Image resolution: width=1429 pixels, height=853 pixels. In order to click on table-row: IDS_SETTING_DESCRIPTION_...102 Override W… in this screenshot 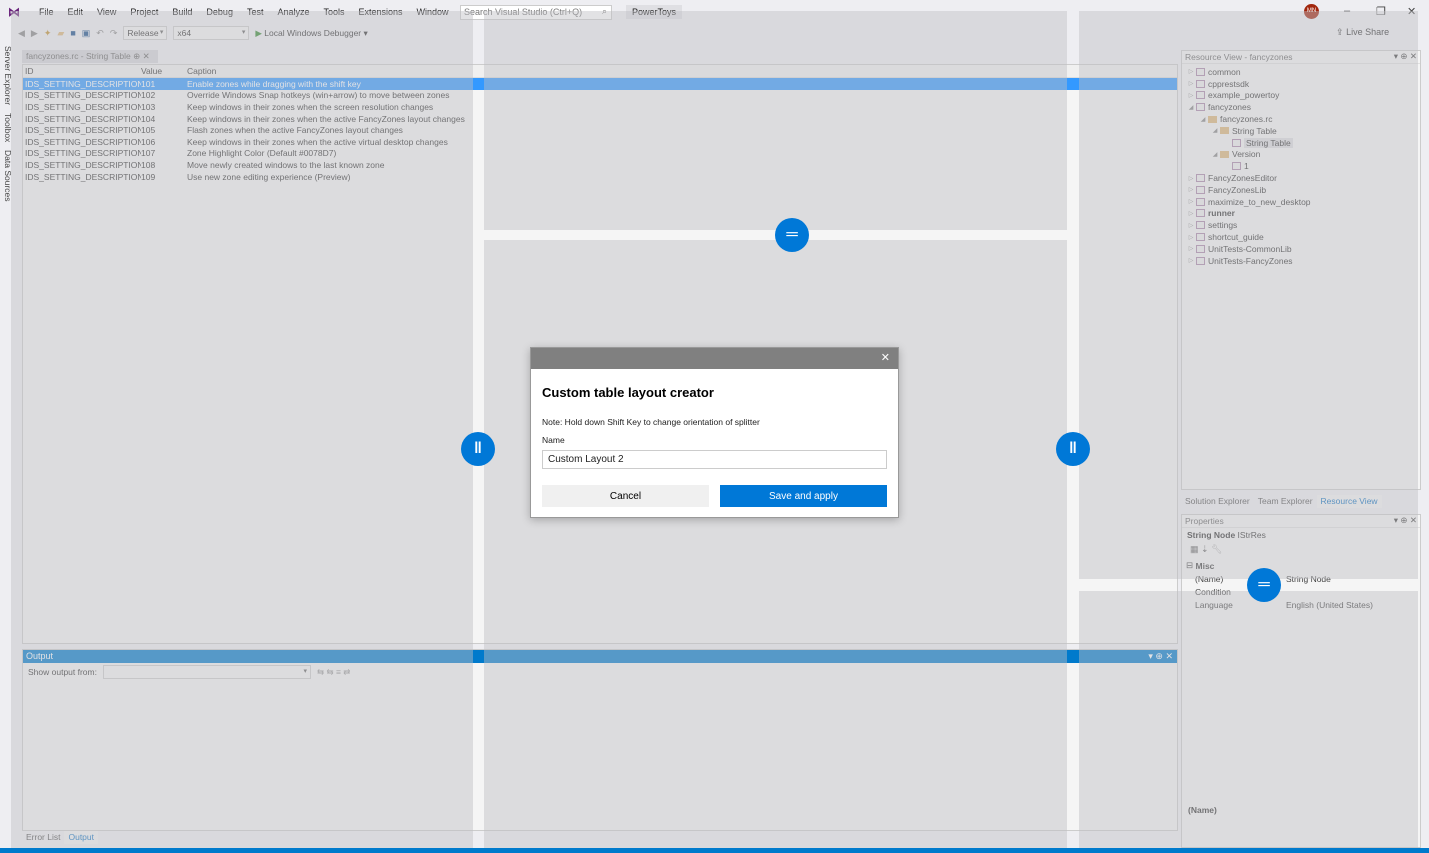, I will do `click(600, 96)`.